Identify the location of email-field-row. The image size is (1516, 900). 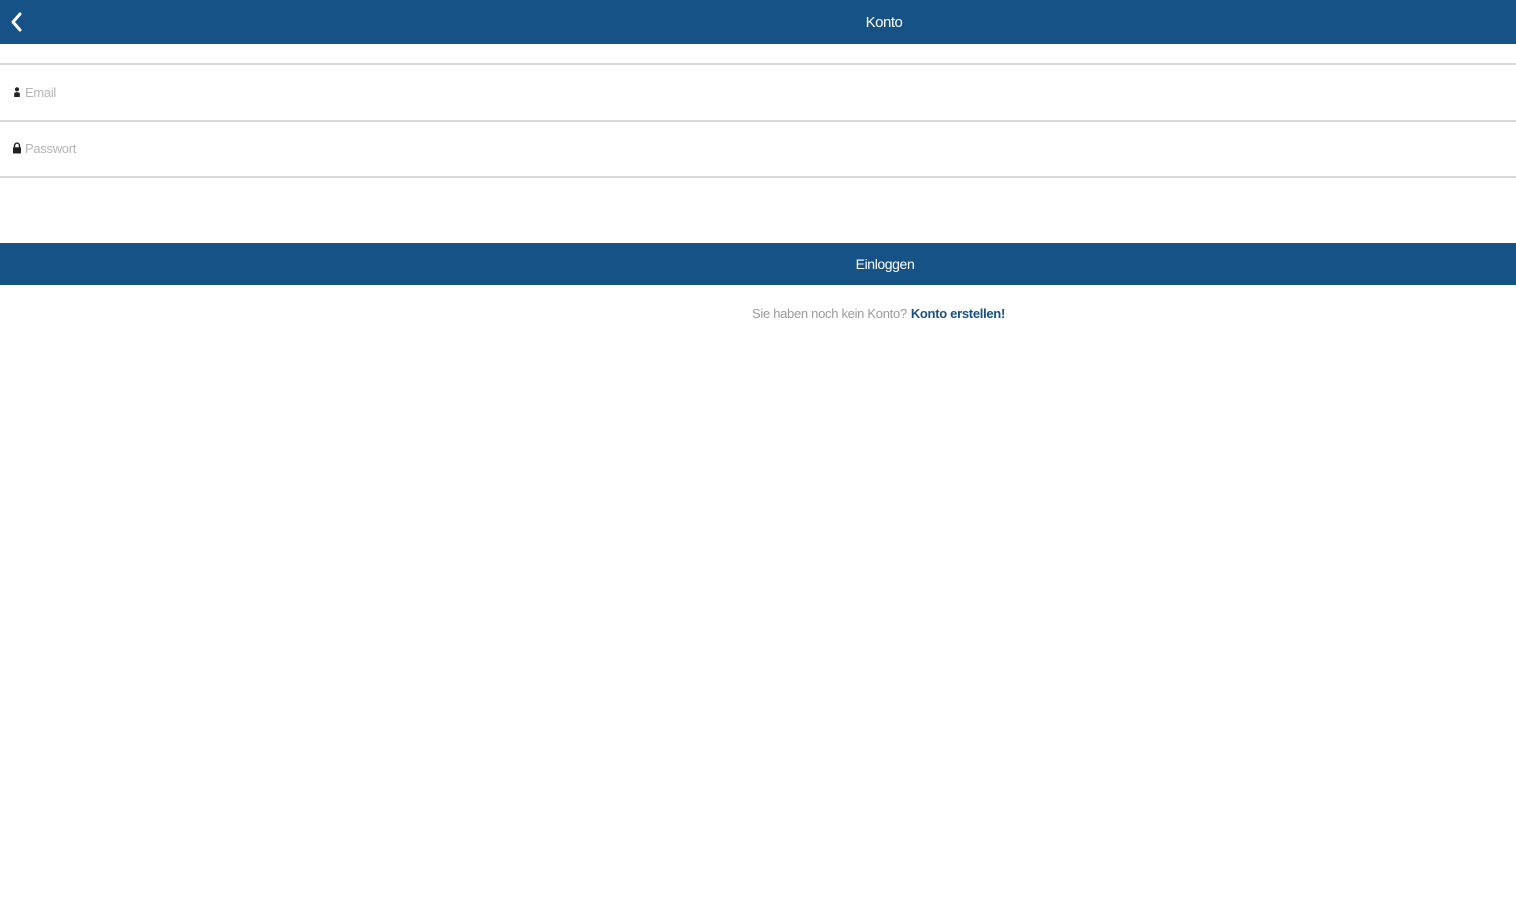
(758, 93).